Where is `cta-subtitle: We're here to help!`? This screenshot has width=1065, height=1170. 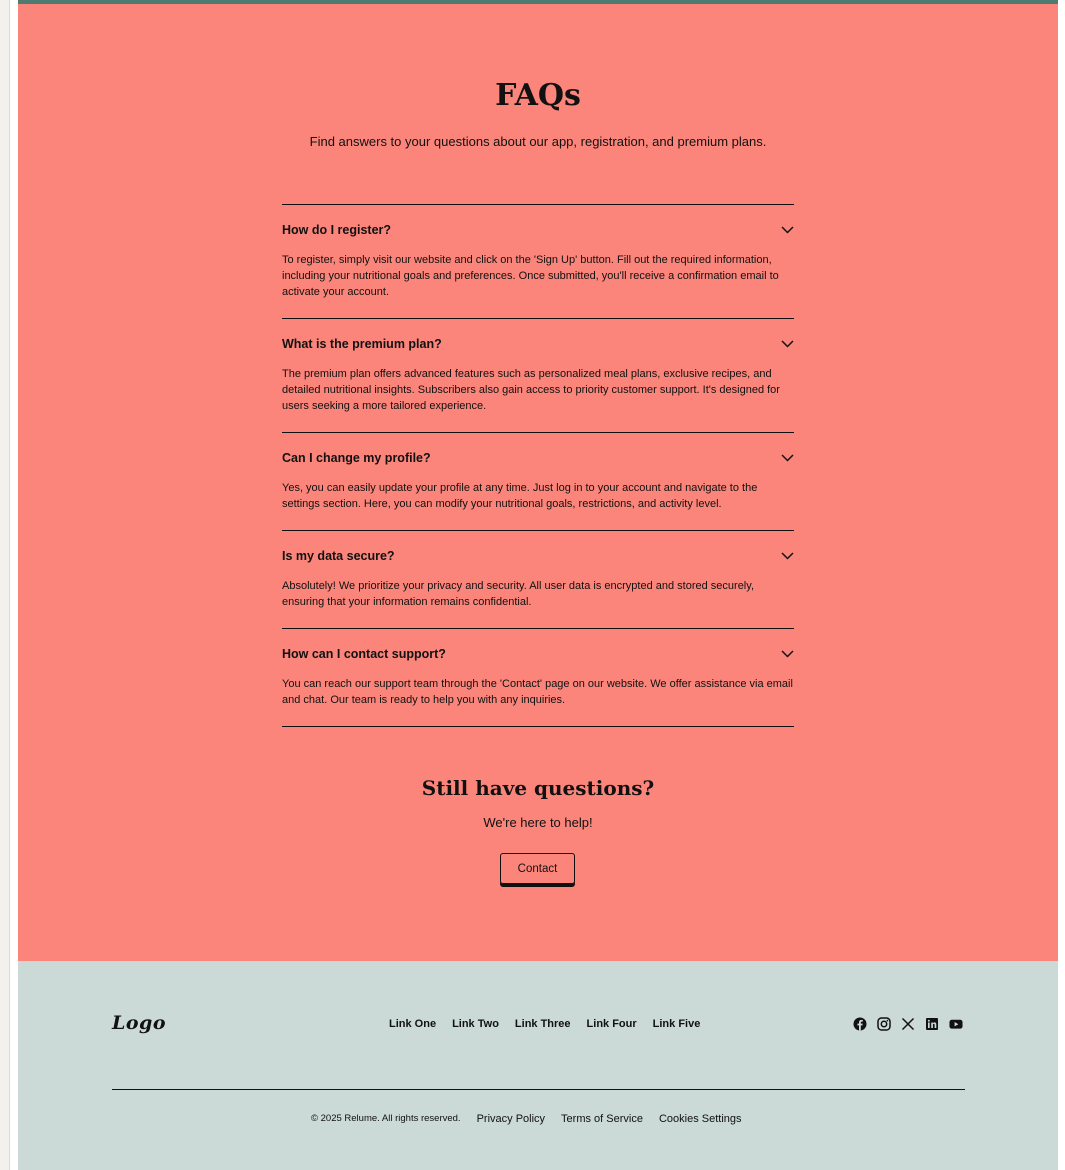 cta-subtitle: We're here to help! is located at coordinates (538, 822).